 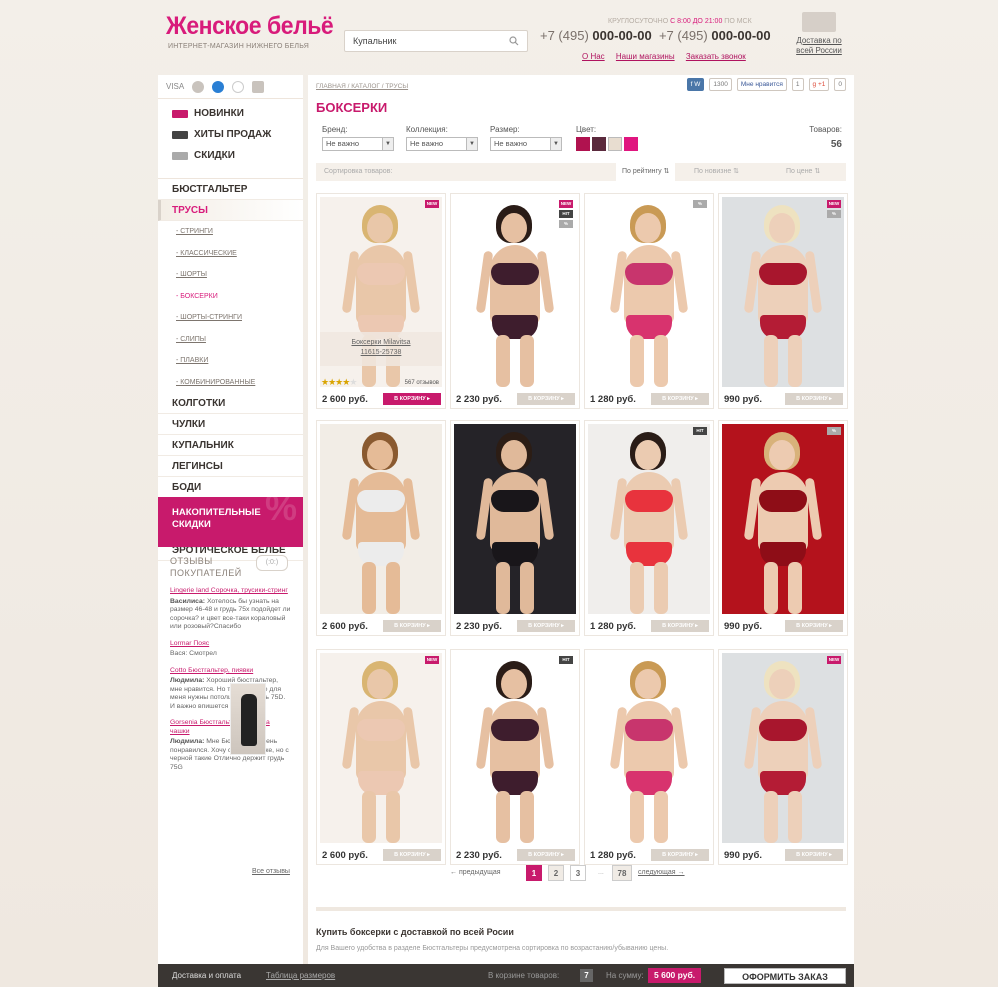 I want to click on category-item: ЛЕГИНСЫ, so click(x=230, y=466).